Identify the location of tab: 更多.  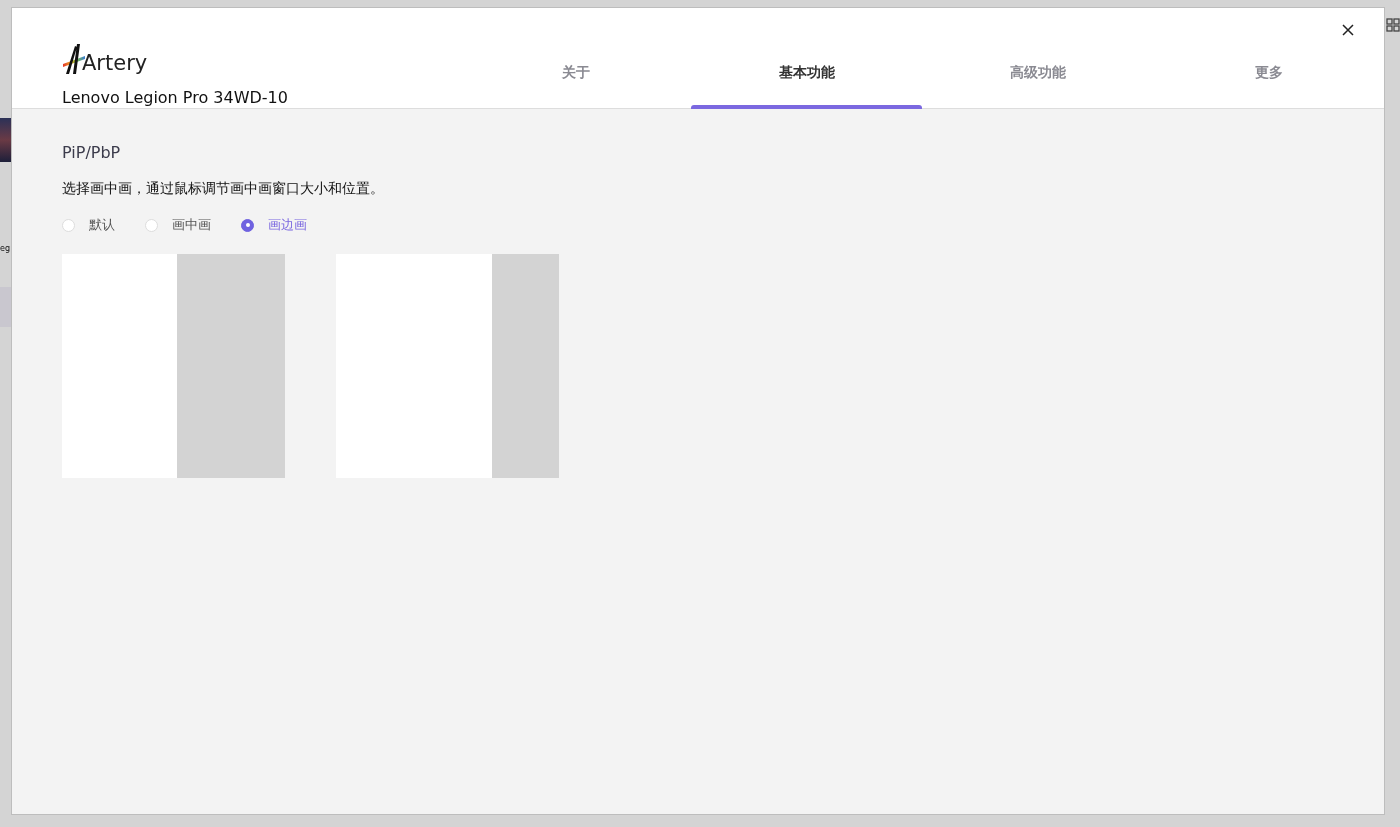
(1268, 58).